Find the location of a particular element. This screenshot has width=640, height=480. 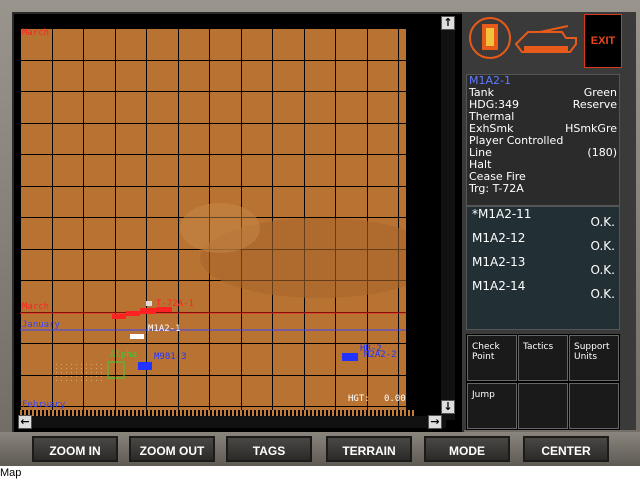

support-units-button: Support Units is located at coordinates (594, 358).